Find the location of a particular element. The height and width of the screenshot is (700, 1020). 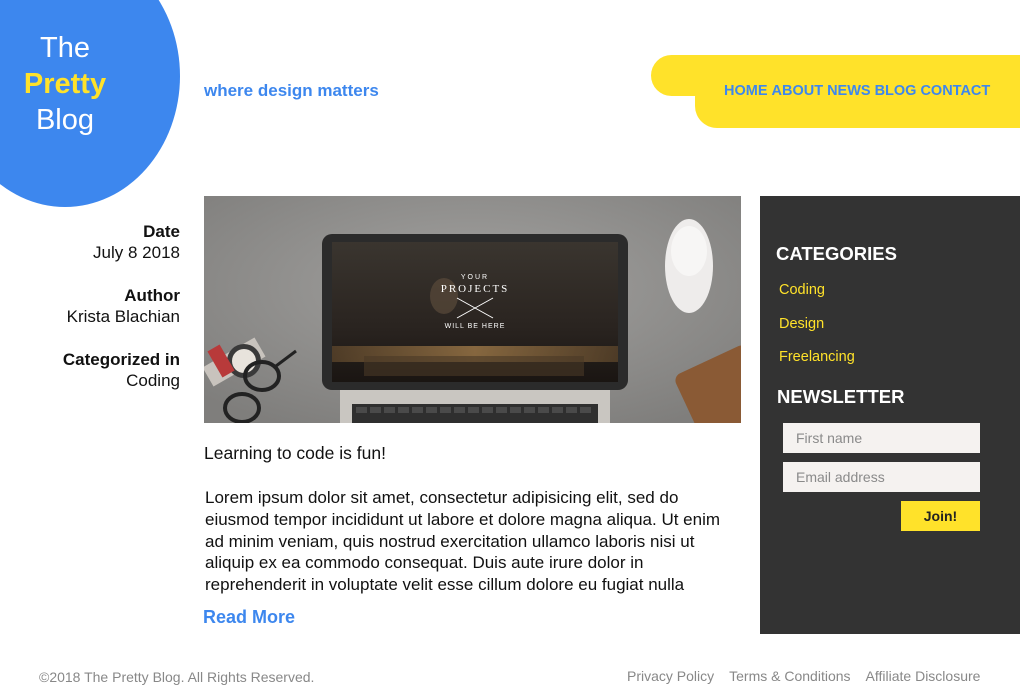

first-name-field is located at coordinates (881, 438).